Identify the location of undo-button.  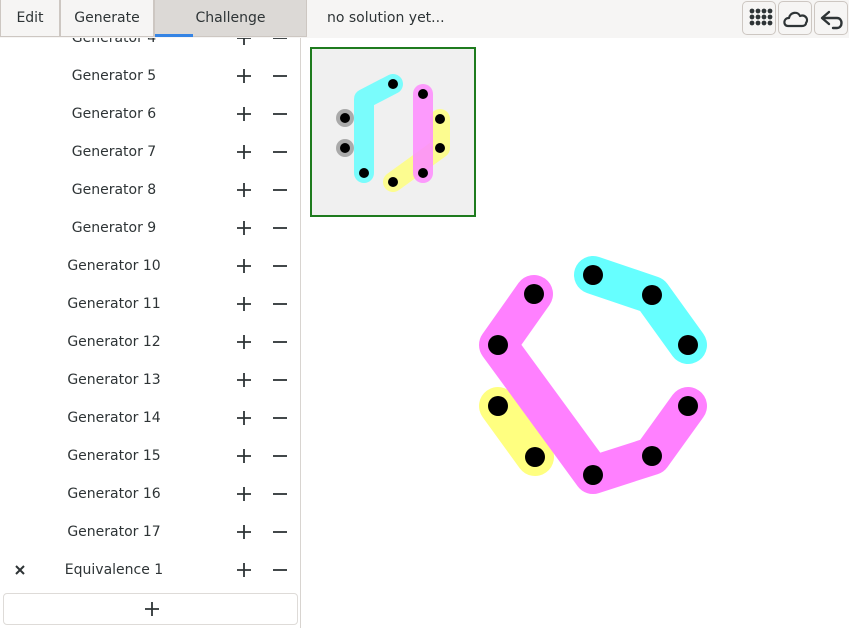
(831, 18).